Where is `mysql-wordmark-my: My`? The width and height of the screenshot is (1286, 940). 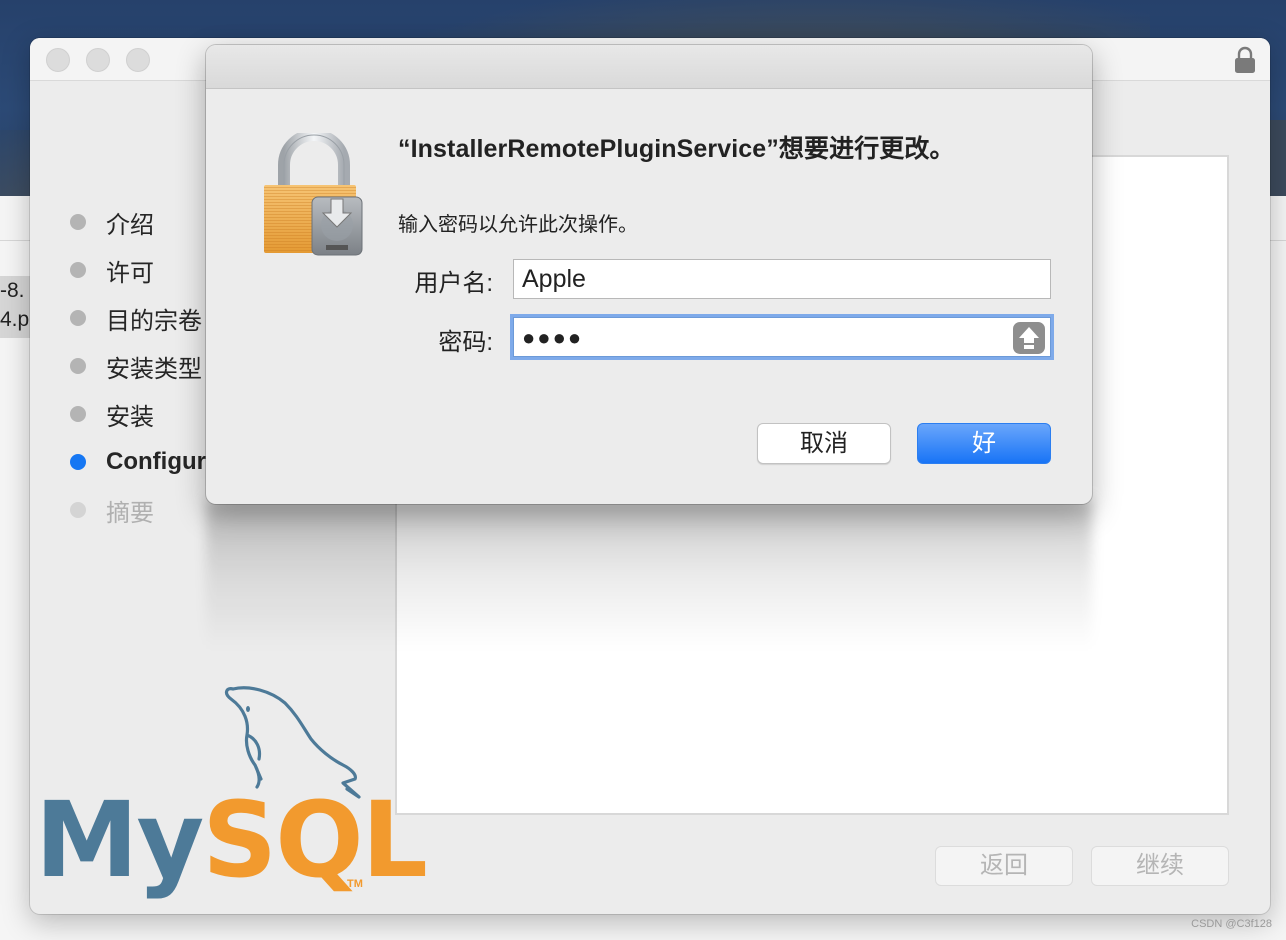 mysql-wordmark-my: My is located at coordinates (119, 840).